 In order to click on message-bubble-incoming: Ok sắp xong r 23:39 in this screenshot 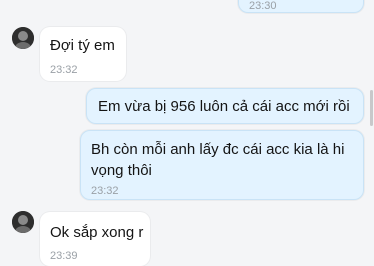, I will do `click(95, 239)`.